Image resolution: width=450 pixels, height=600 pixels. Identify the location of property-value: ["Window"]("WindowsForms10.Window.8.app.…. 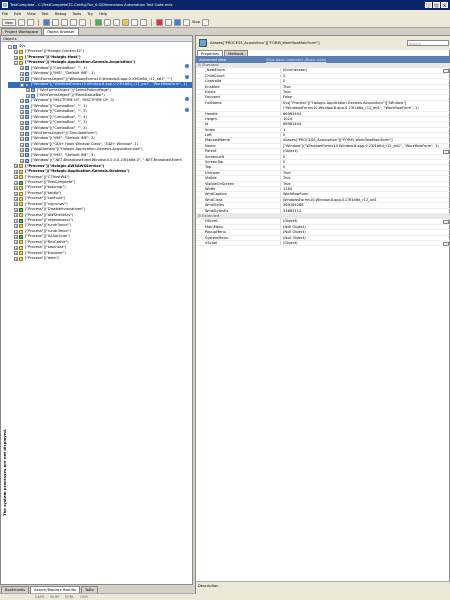
(365, 146).